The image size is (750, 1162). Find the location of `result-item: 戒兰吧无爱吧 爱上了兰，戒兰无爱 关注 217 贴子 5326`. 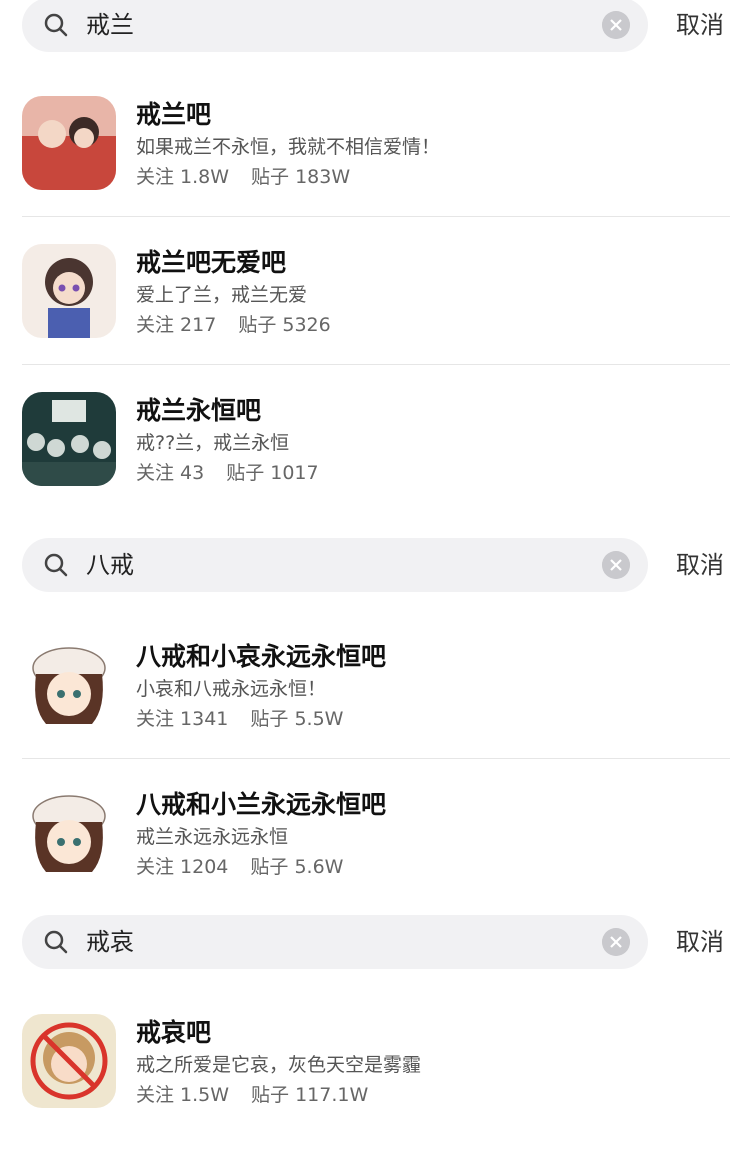

result-item: 戒兰吧无爱吧 爱上了兰，戒兰无爱 关注 217 贴子 5326 is located at coordinates (376, 318).